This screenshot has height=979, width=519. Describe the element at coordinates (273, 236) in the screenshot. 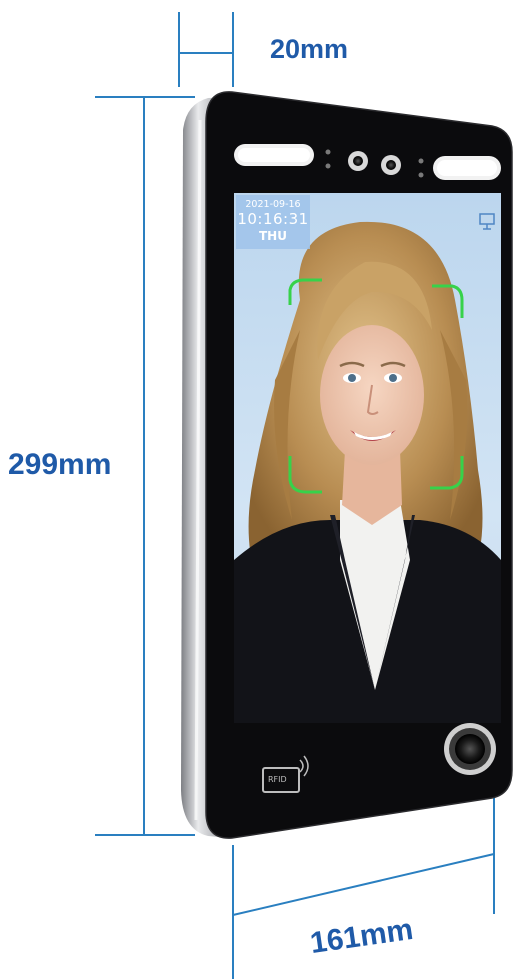

I see `screen-weekday: THU` at that location.